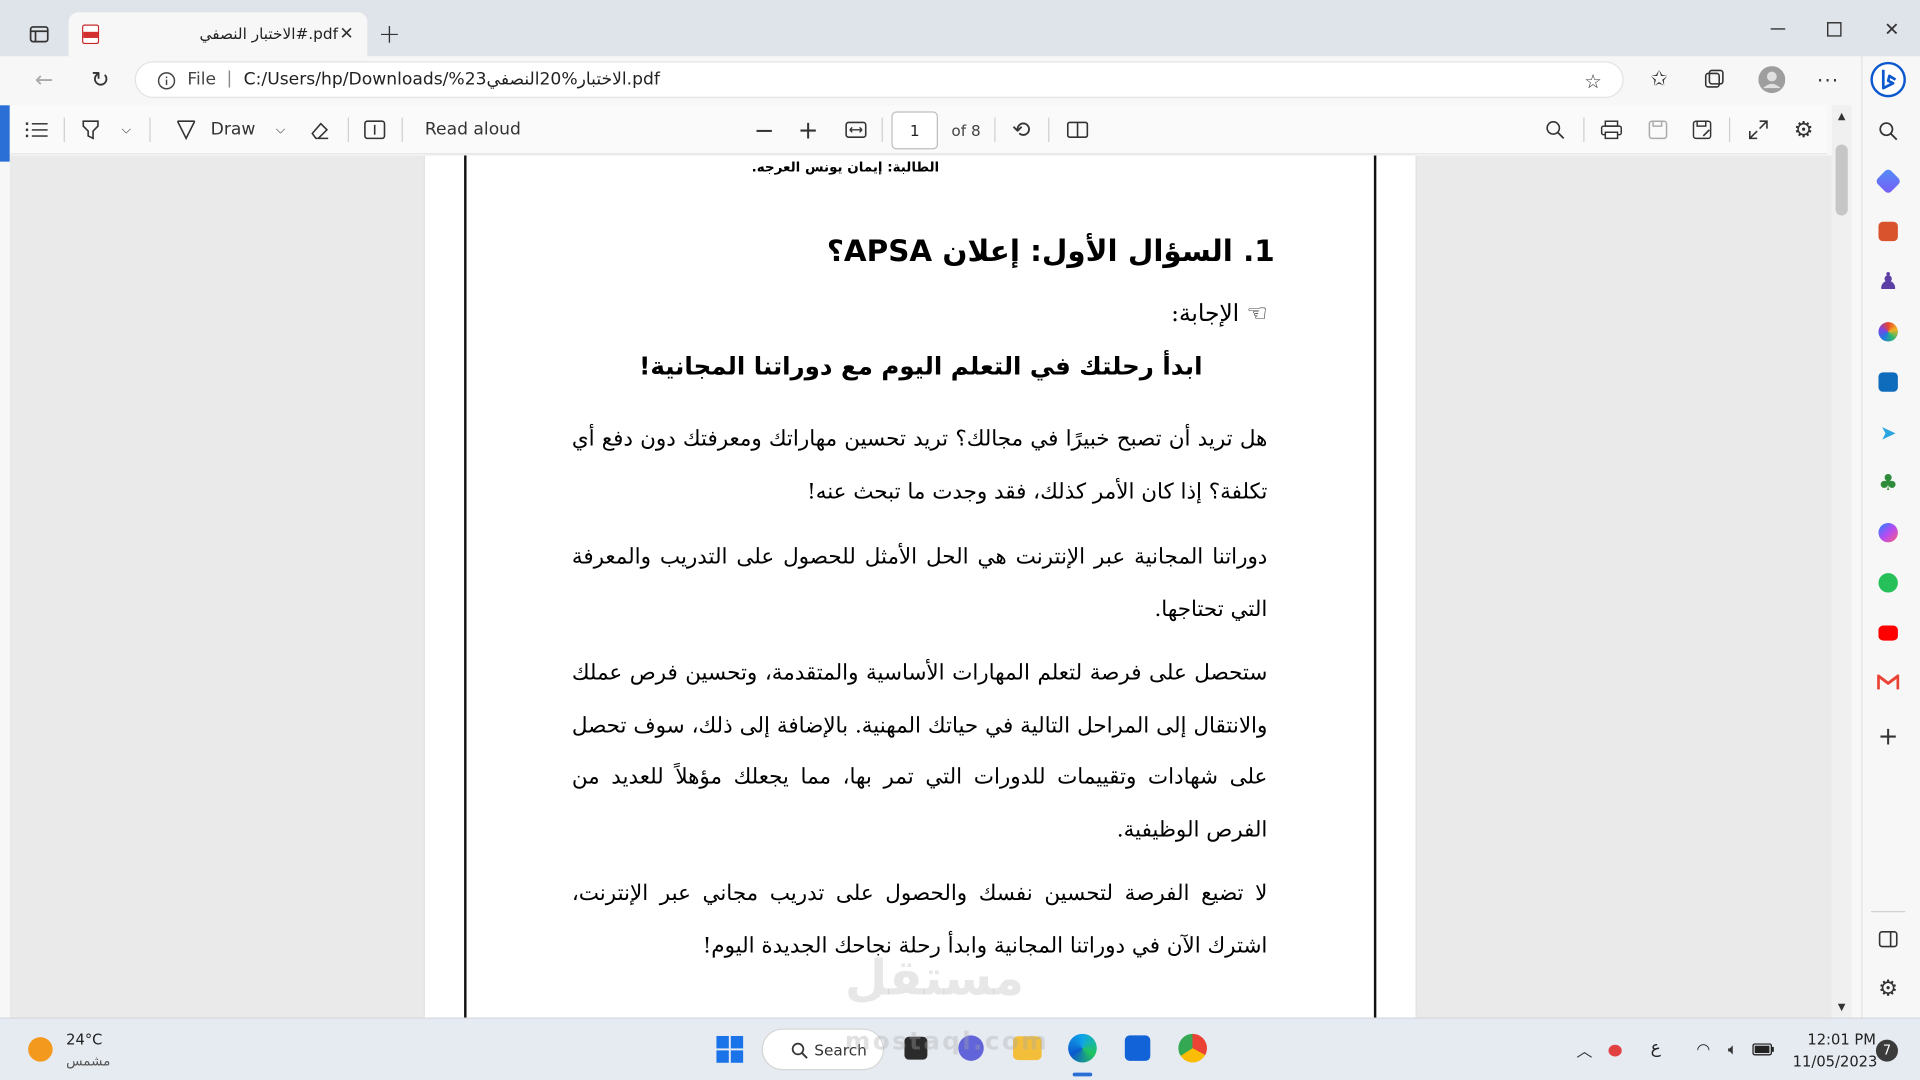 Image resolution: width=1920 pixels, height=1080 pixels. What do you see at coordinates (1841, 1006) in the screenshot?
I see `scroll-down-icon: ▼` at bounding box center [1841, 1006].